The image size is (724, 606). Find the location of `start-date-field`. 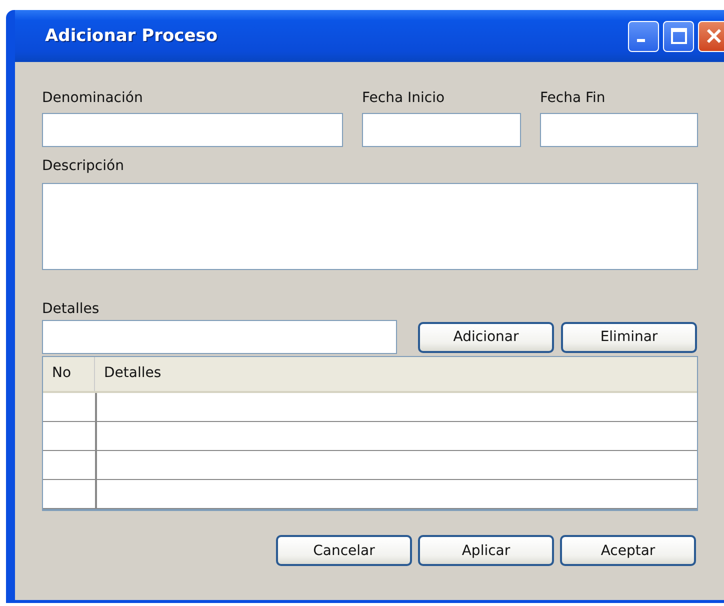

start-date-field is located at coordinates (441, 130).